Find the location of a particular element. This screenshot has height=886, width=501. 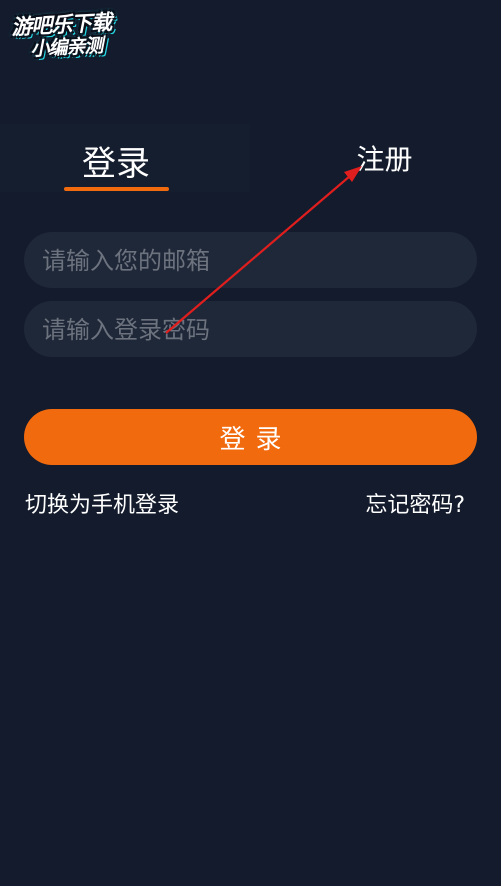

auth-tabs: 登录 注册 is located at coordinates (250, 158).